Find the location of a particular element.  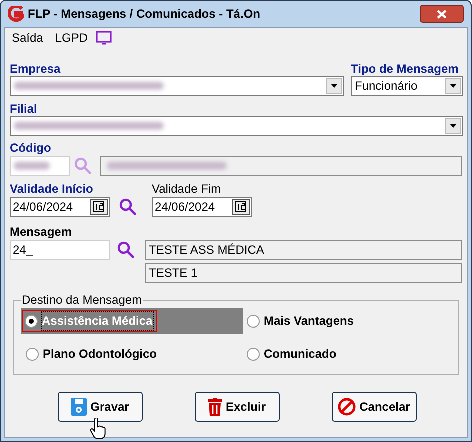

radio-option: Comunicado is located at coordinates (292, 354).